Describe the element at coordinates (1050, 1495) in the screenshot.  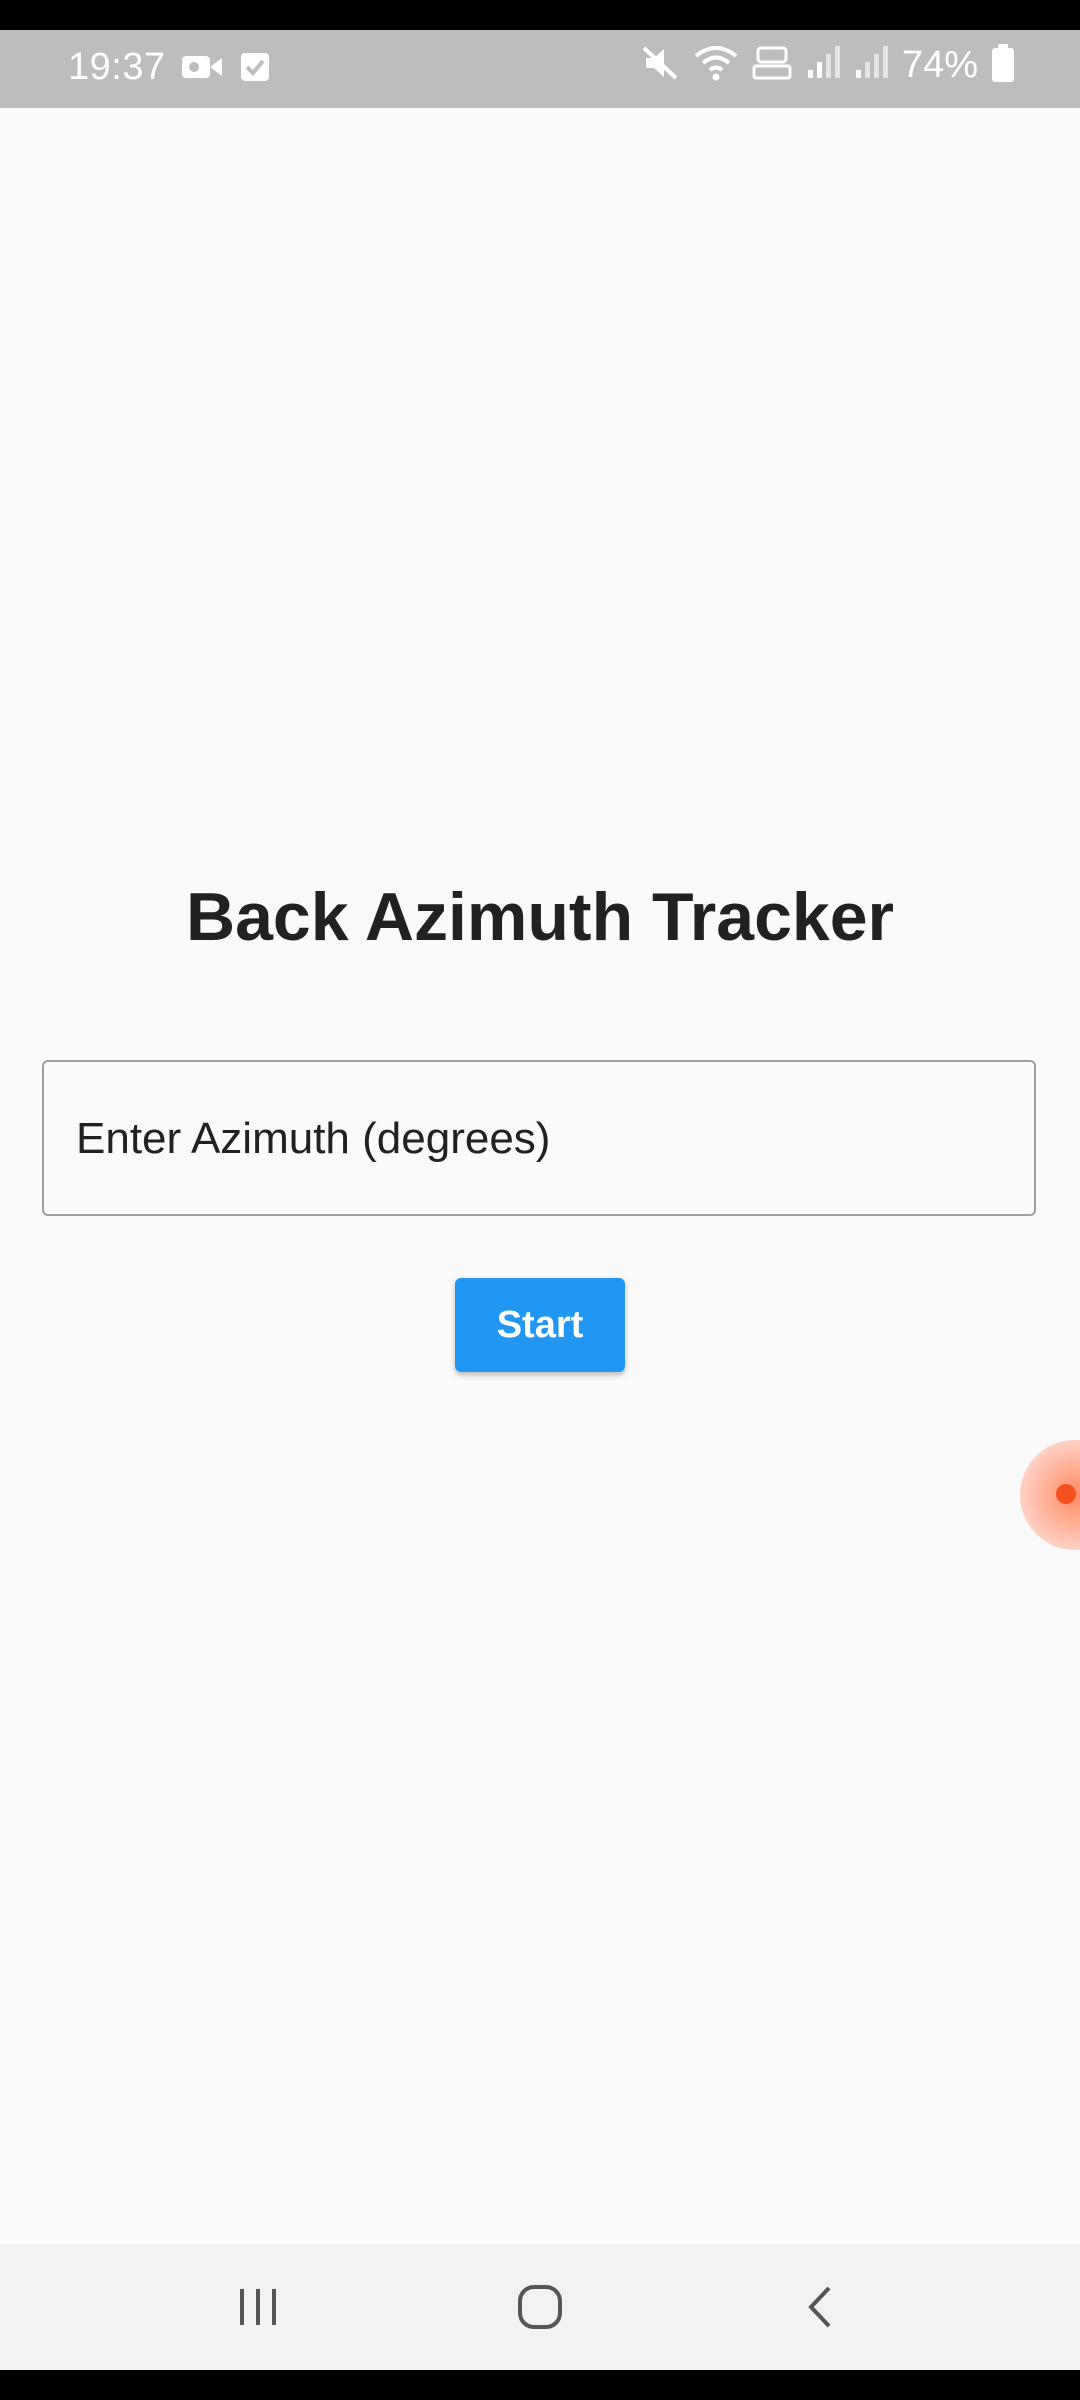
I see `floating-recording-bubble` at that location.